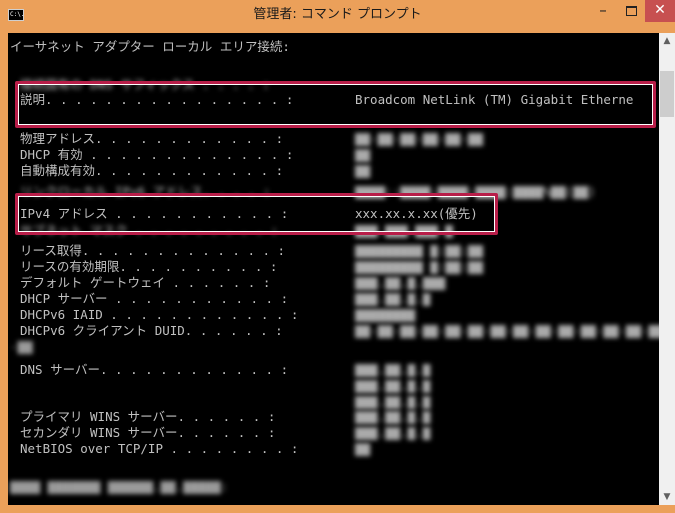 Image resolution: width=675 pixels, height=513 pixels. I want to click on row-dns-servers-2: ▇▇▇.▇▇.▇.▇, so click(219, 386).